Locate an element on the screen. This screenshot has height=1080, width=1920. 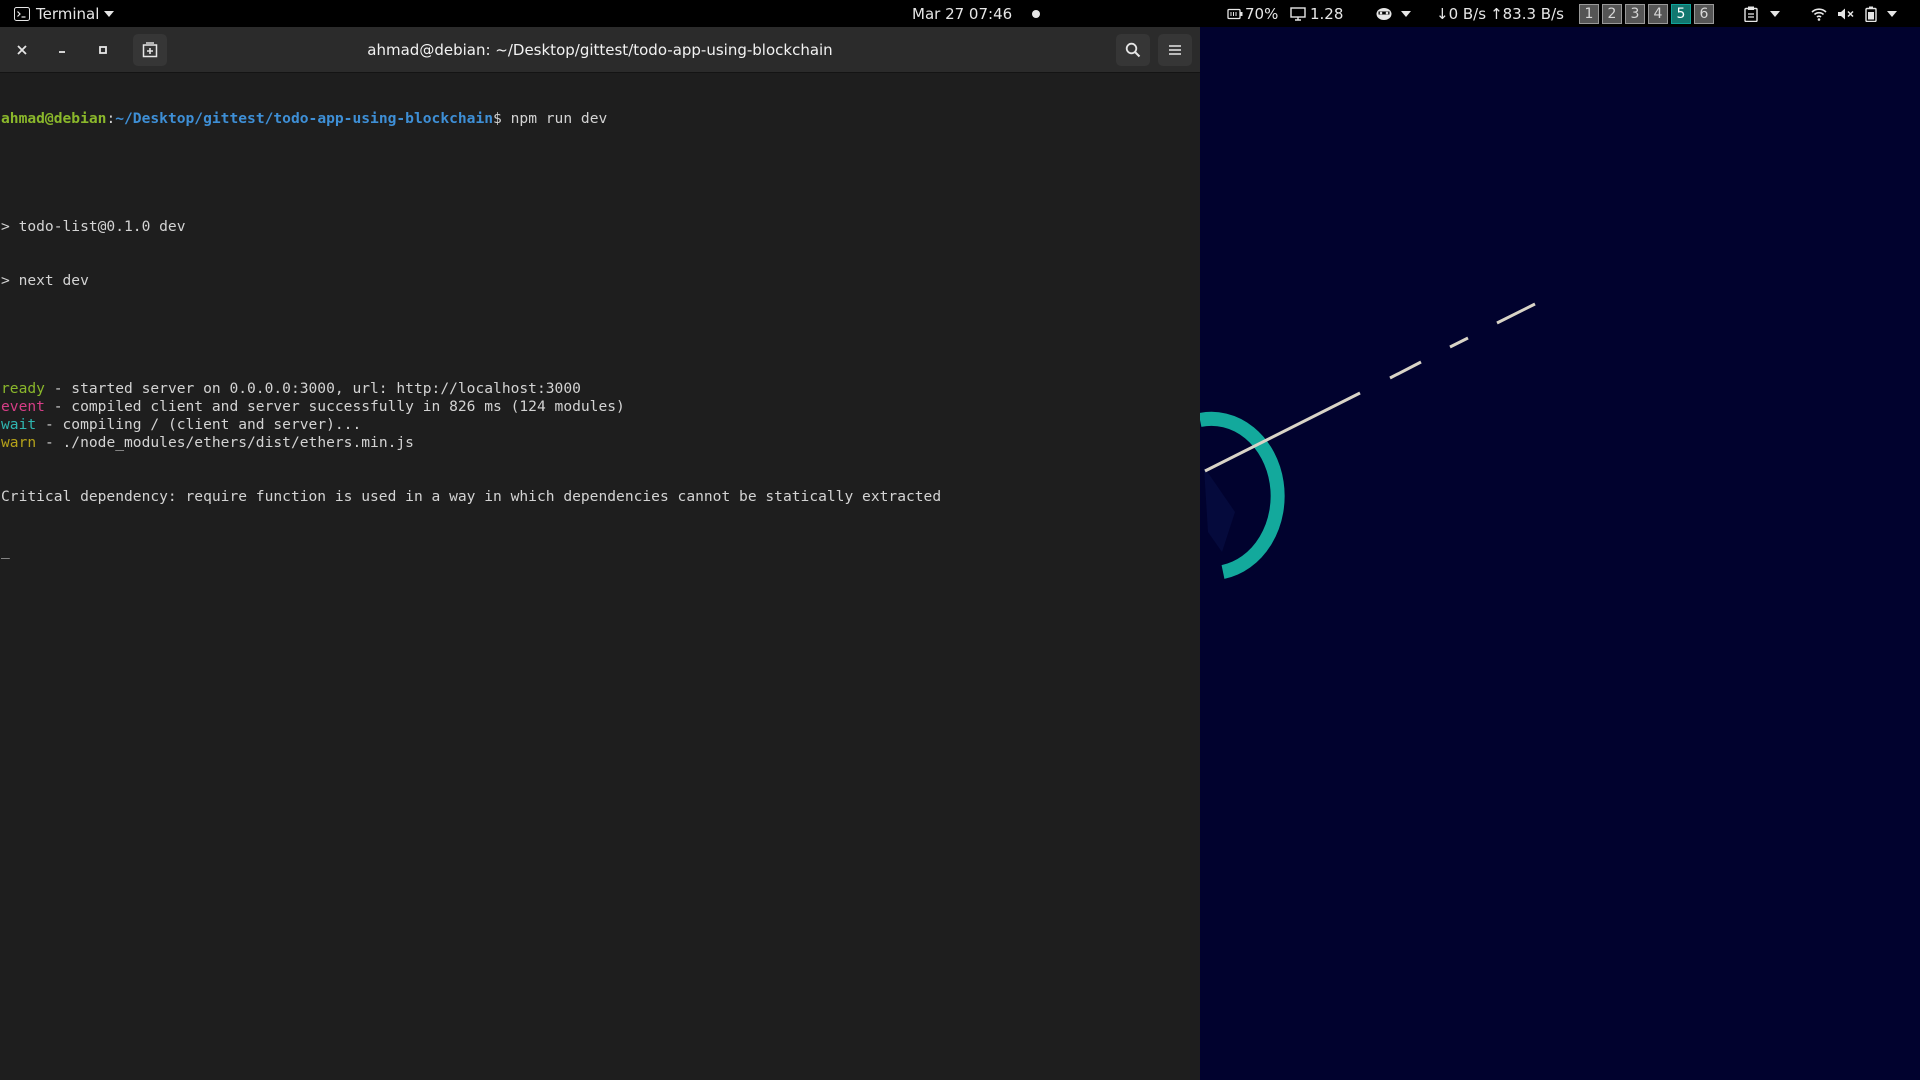
net-up: 83.3 B/s is located at coordinates (1533, 13).